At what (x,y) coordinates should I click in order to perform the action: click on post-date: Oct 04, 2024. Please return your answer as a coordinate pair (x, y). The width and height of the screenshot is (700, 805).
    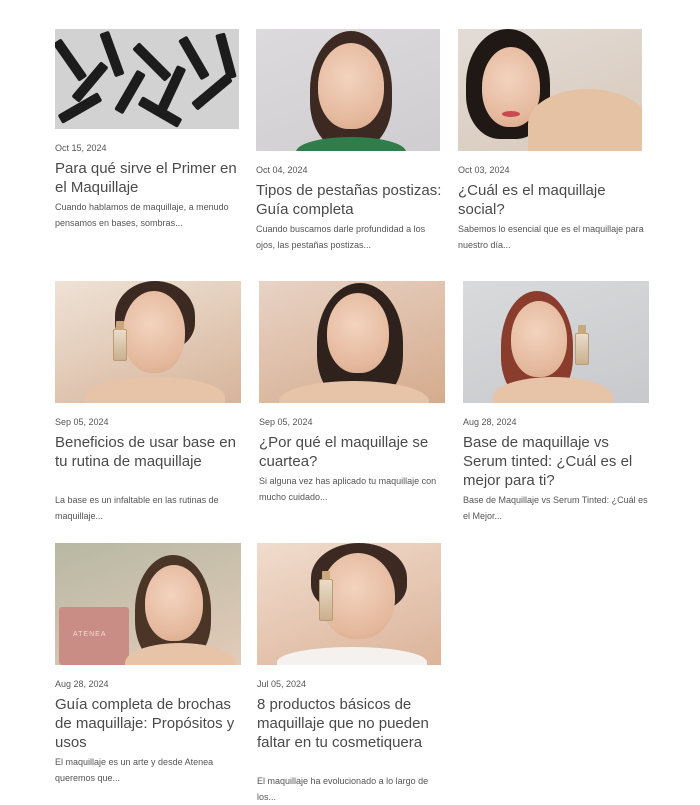
    Looking at the image, I should click on (282, 170).